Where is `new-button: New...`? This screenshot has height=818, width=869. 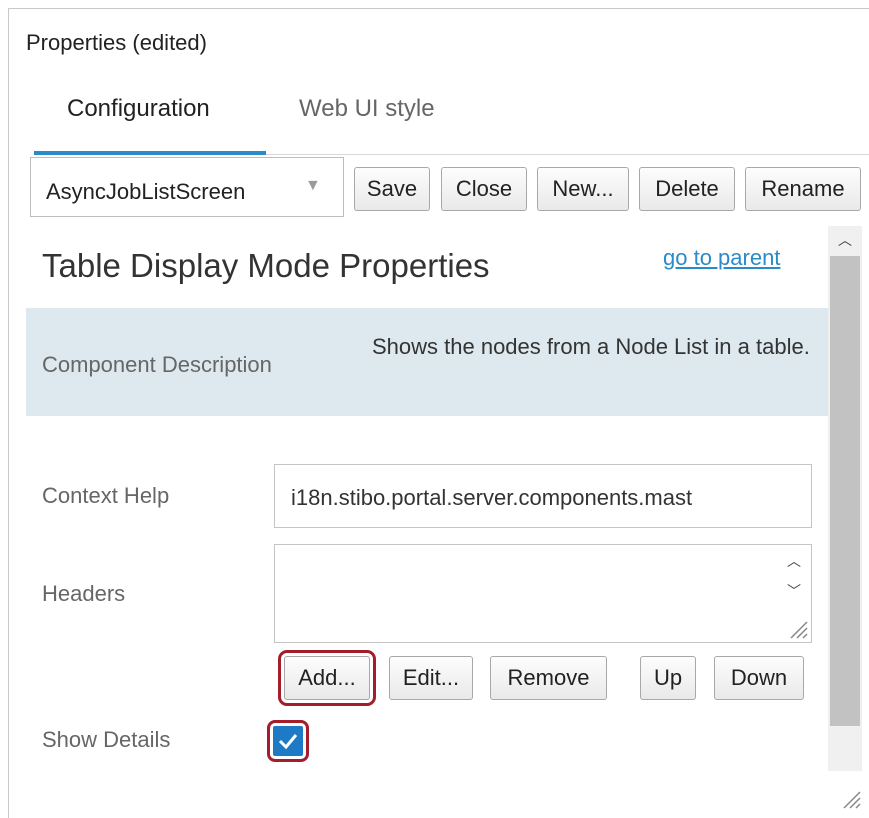
new-button: New... is located at coordinates (583, 189).